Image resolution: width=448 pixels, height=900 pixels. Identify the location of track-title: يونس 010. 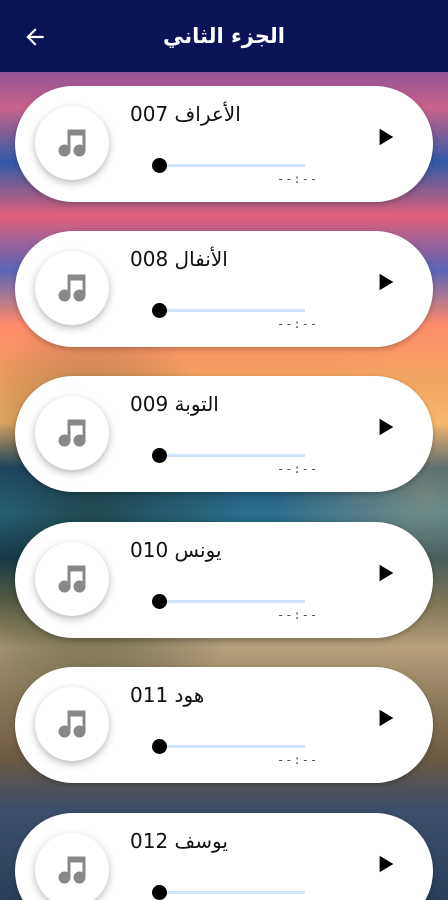
(176, 550).